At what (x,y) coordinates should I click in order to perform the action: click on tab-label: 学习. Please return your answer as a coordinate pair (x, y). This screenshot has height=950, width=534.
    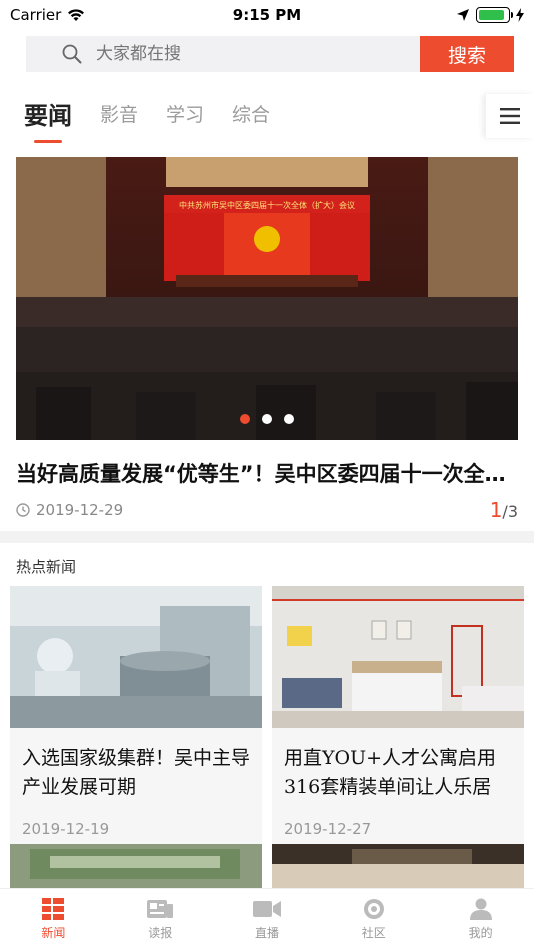
    Looking at the image, I should click on (185, 115).